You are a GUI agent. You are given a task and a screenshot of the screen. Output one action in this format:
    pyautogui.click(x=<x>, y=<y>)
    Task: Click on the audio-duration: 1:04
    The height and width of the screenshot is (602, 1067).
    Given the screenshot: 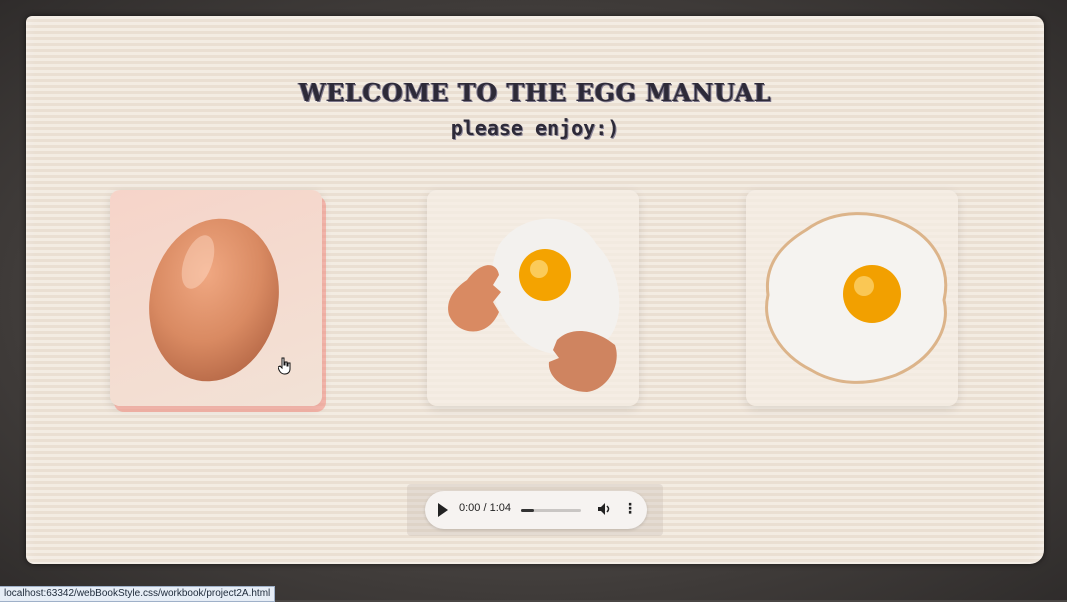 What is the action you would take?
    pyautogui.click(x=500, y=508)
    